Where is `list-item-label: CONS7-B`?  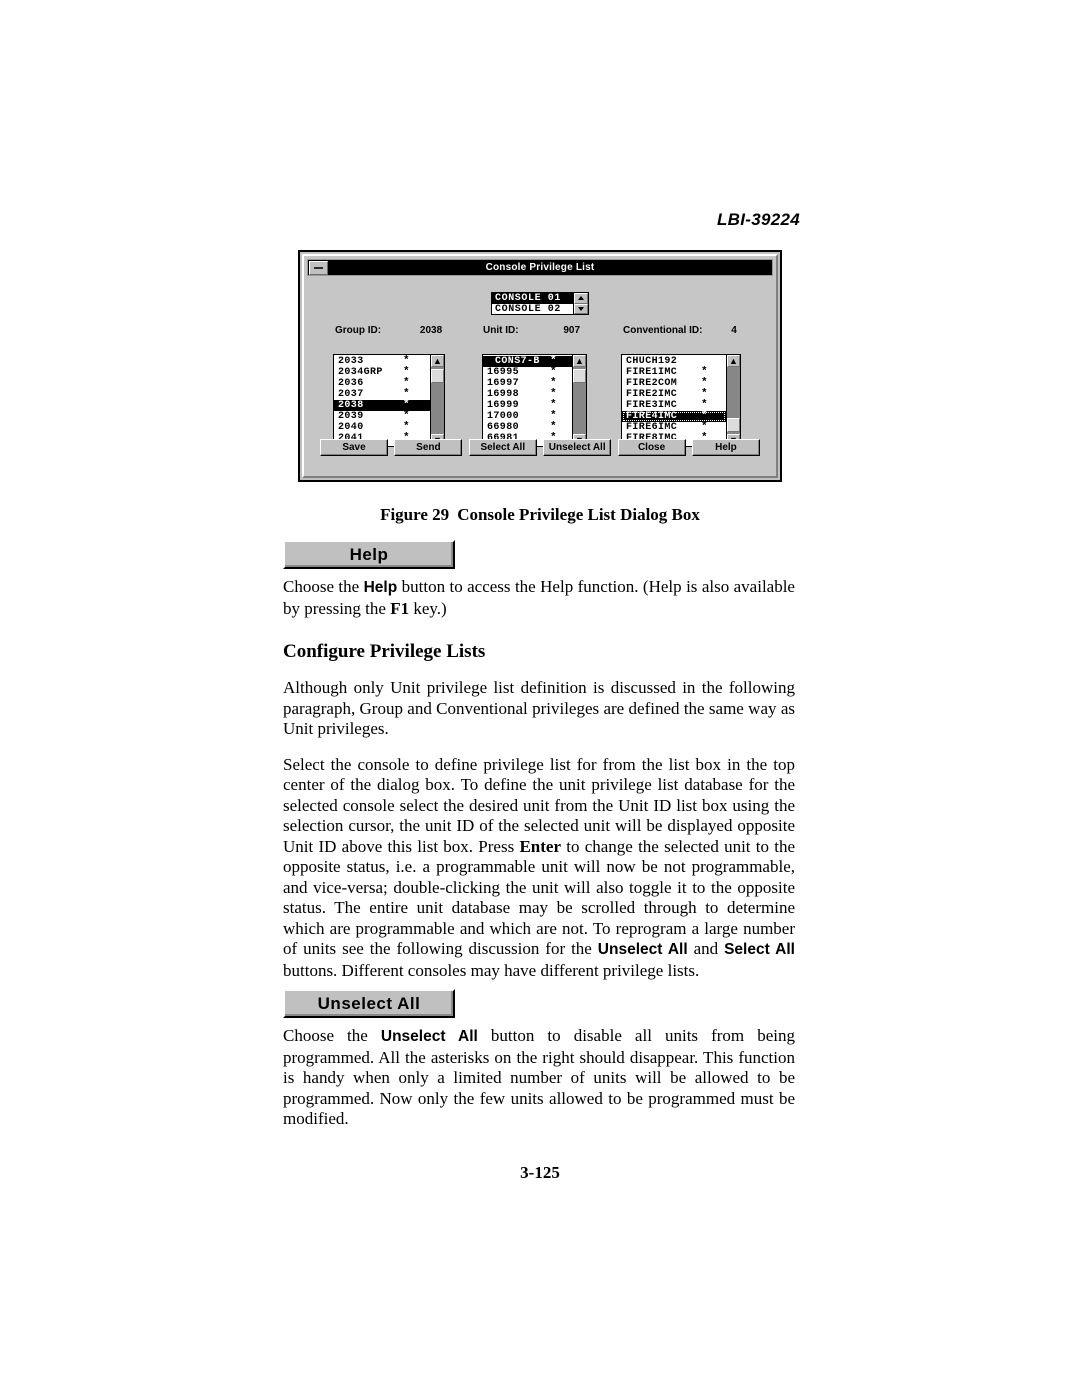 list-item-label: CONS7-B is located at coordinates (517, 361).